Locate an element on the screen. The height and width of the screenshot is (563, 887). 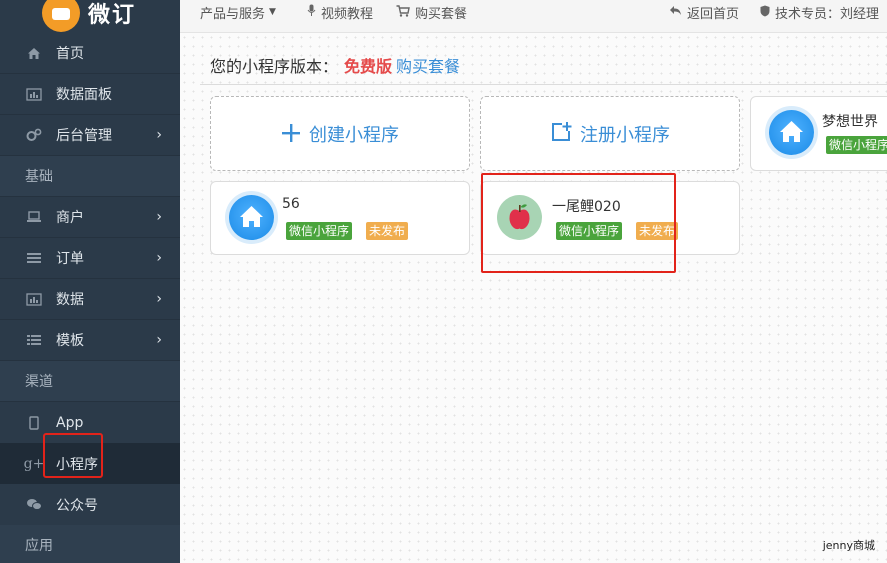
tablet-icon is located at coordinates (34, 422).